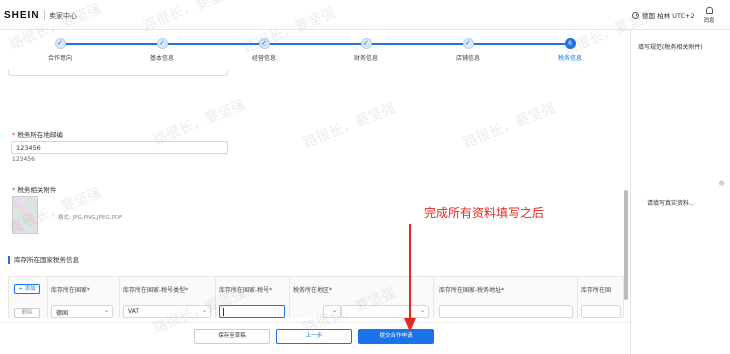 Image resolution: width=730 pixels, height=354 pixels. Describe the element at coordinates (635, 15) in the screenshot. I see `clock-icon` at that location.